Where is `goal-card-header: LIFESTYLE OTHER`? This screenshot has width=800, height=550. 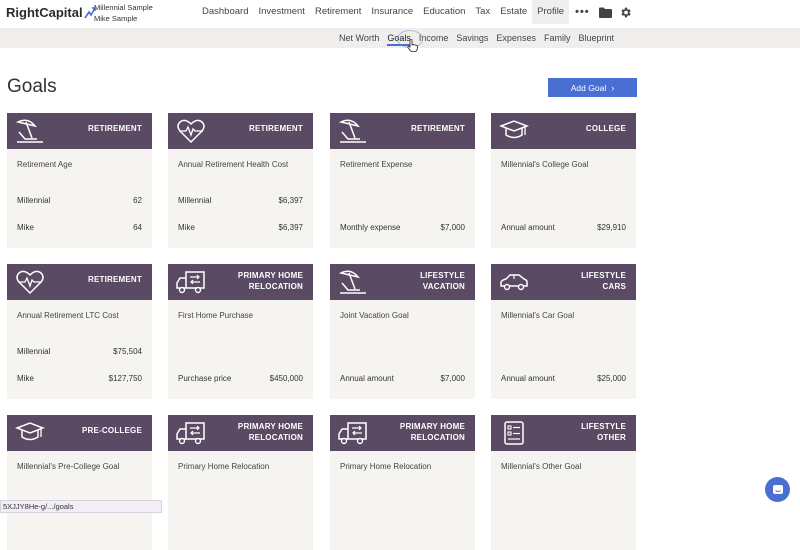
goal-card-header: LIFESTYLE OTHER is located at coordinates (563, 433).